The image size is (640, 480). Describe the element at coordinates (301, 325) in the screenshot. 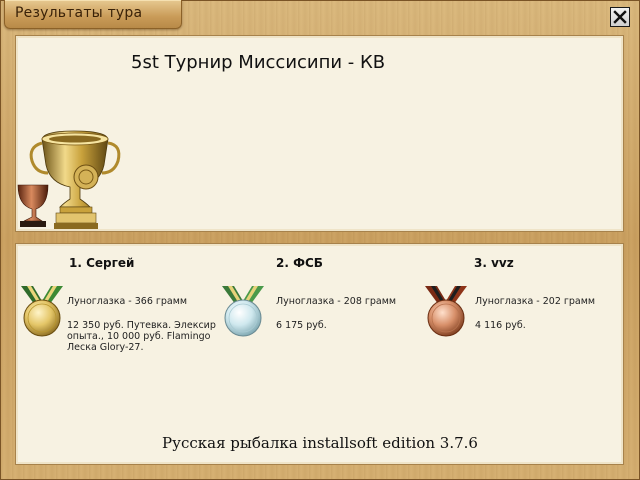

I see `winner-2-prize: 6 175 руб.` at that location.